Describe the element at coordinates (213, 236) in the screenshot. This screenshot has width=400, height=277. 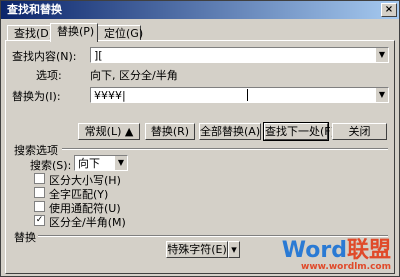
I see `replace-section-divider` at that location.